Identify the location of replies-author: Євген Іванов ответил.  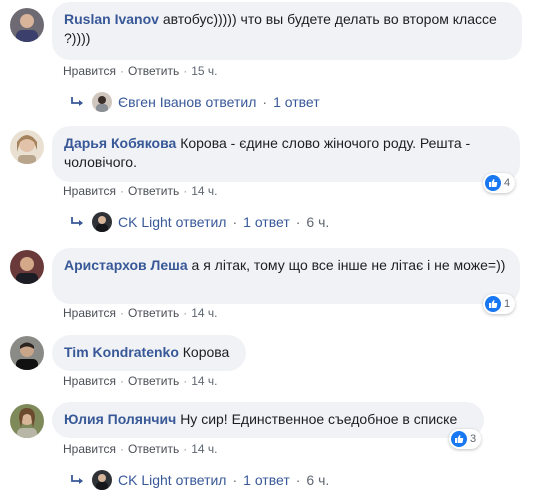
(187, 102).